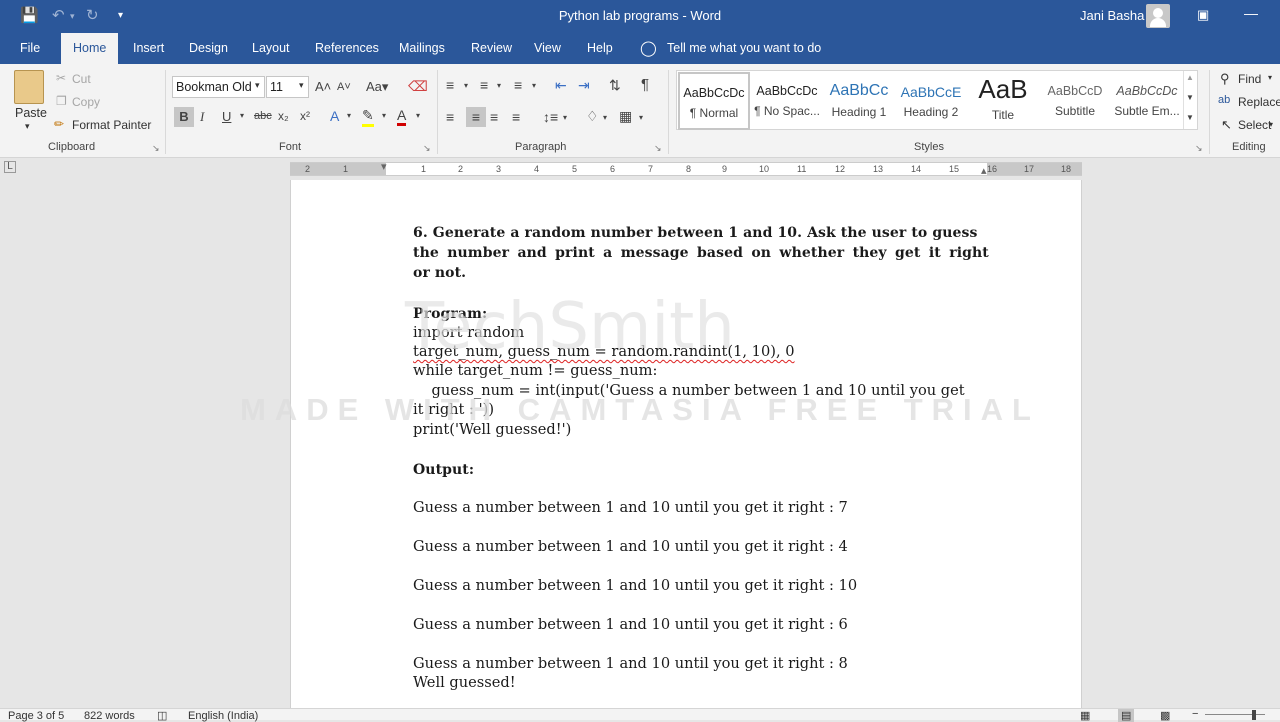 The height and width of the screenshot is (722, 1280). Describe the element at coordinates (418, 115) in the screenshot. I see `font-color-dropdown-icon: ▾` at that location.